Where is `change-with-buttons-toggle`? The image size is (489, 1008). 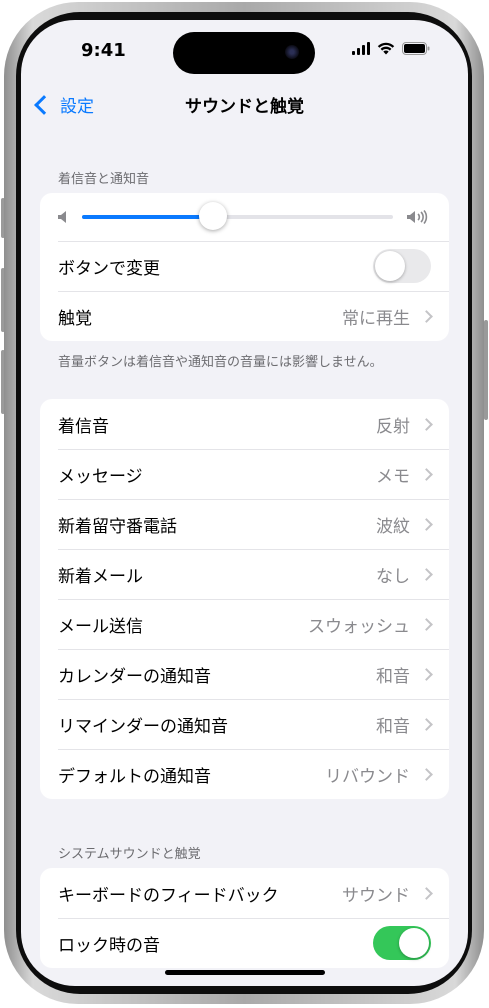 change-with-buttons-toggle is located at coordinates (402, 266).